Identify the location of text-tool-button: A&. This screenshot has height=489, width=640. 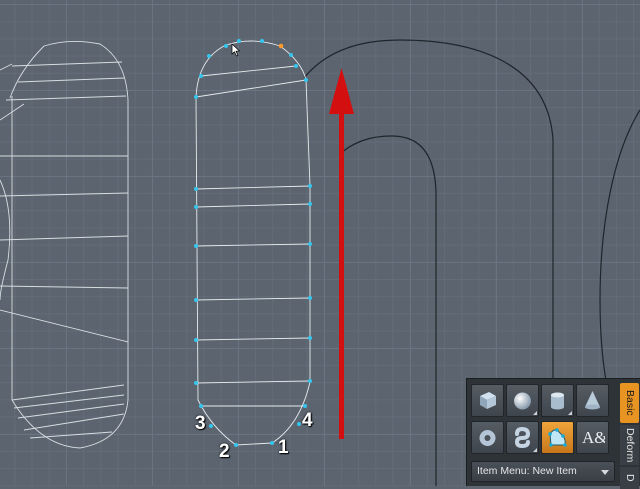
(592, 437).